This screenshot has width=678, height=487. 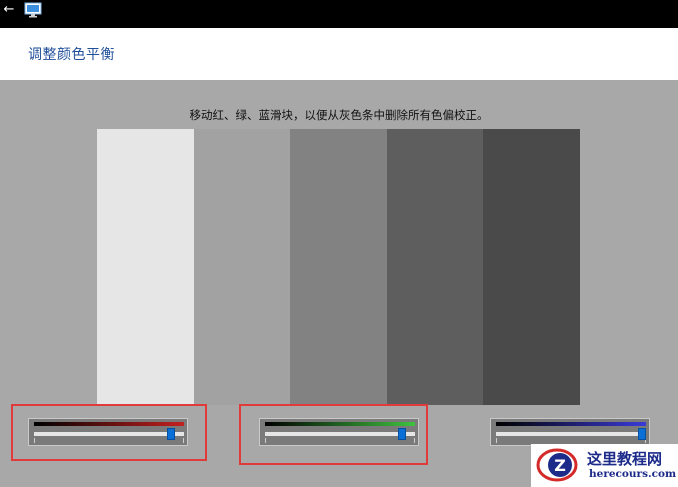 What do you see at coordinates (71, 55) in the screenshot?
I see `page-title: 调整颜色平衡` at bounding box center [71, 55].